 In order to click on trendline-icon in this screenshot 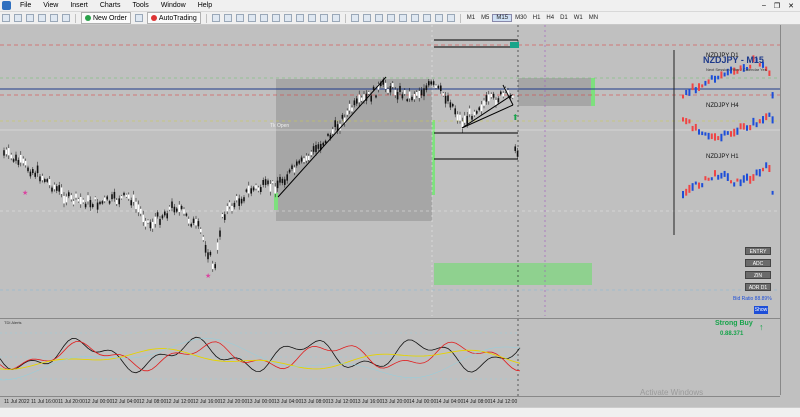, I will do `click(402, 18)`.